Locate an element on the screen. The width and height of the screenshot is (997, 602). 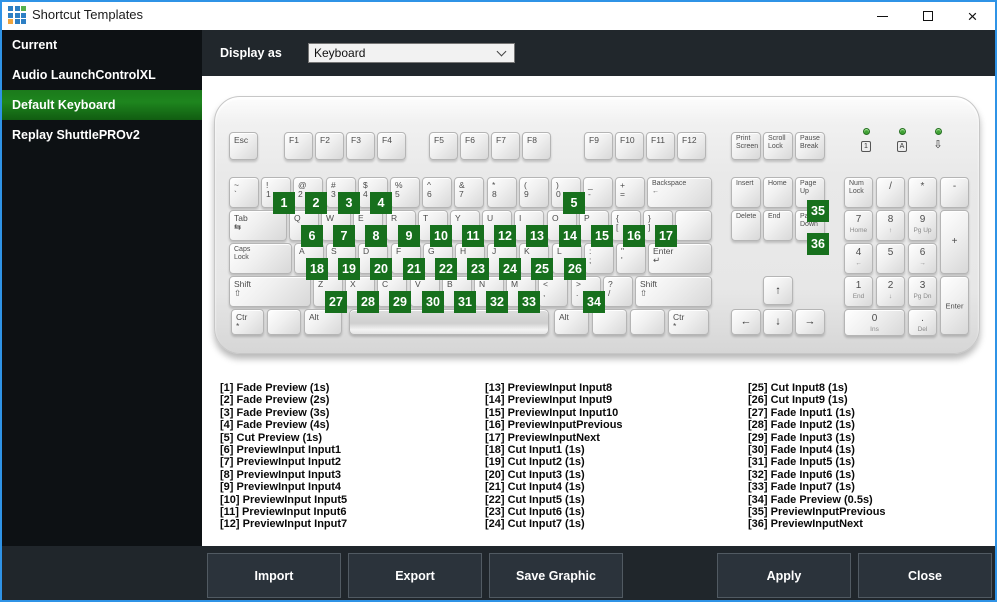
chevron-down-icon is located at coordinates (501, 51).